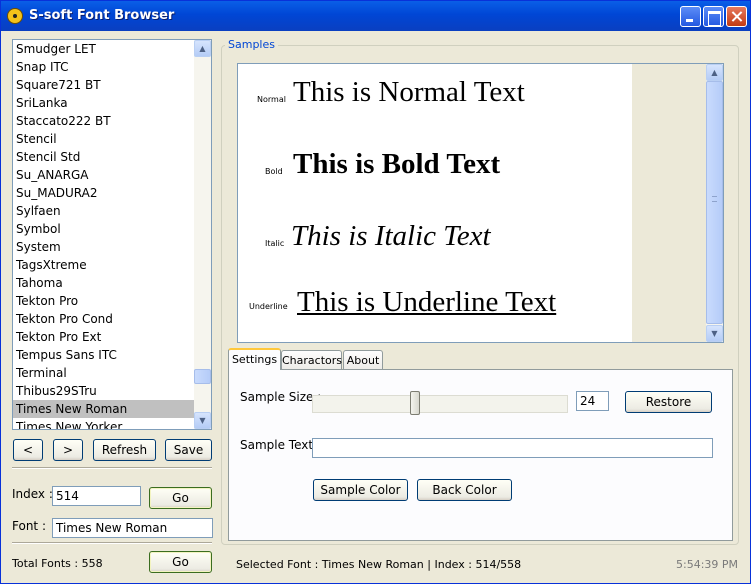 This screenshot has width=751, height=584. I want to click on font-list-item: Square721 BT, so click(104, 85).